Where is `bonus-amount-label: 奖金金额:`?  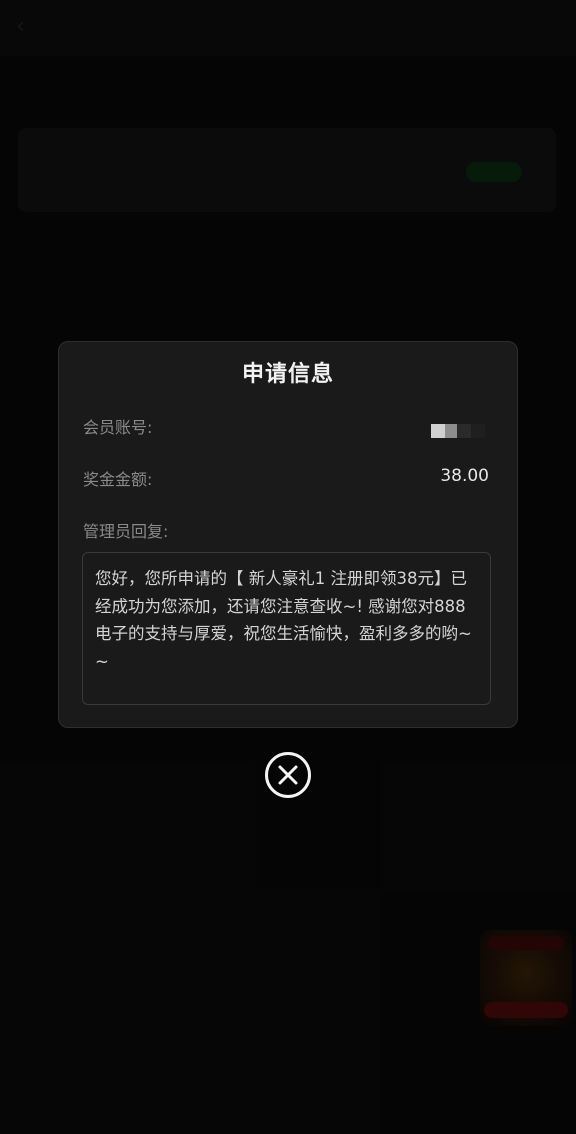 bonus-amount-label: 奖金金额: is located at coordinates (118, 479).